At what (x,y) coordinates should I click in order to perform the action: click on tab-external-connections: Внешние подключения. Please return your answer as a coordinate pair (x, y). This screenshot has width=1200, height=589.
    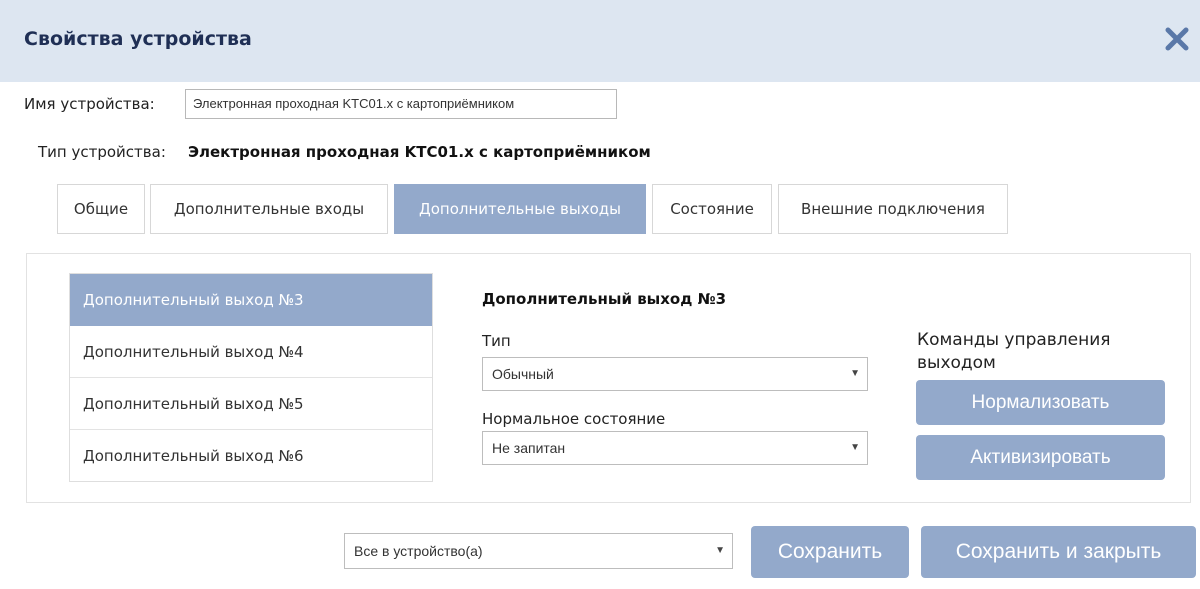
    Looking at the image, I should click on (893, 209).